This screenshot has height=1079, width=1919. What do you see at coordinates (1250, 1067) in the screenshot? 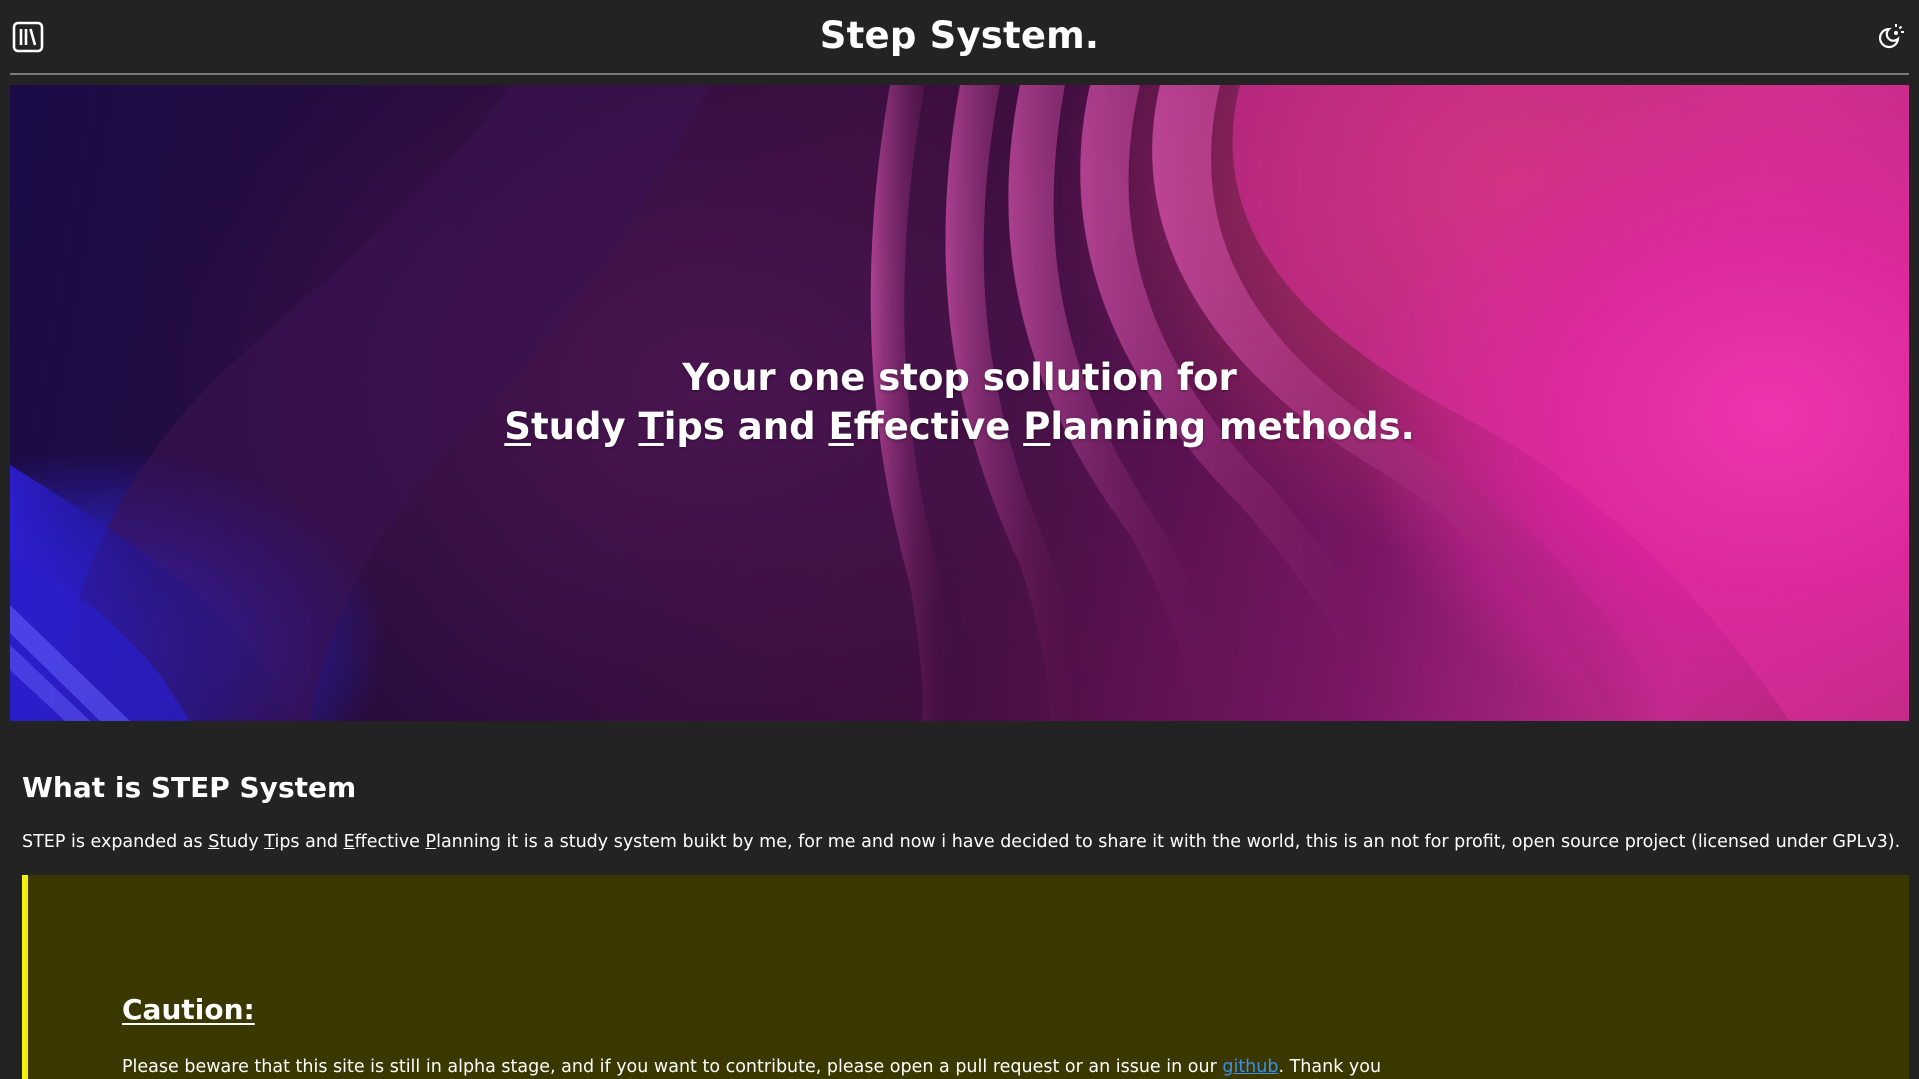
I see `github-link: github` at bounding box center [1250, 1067].